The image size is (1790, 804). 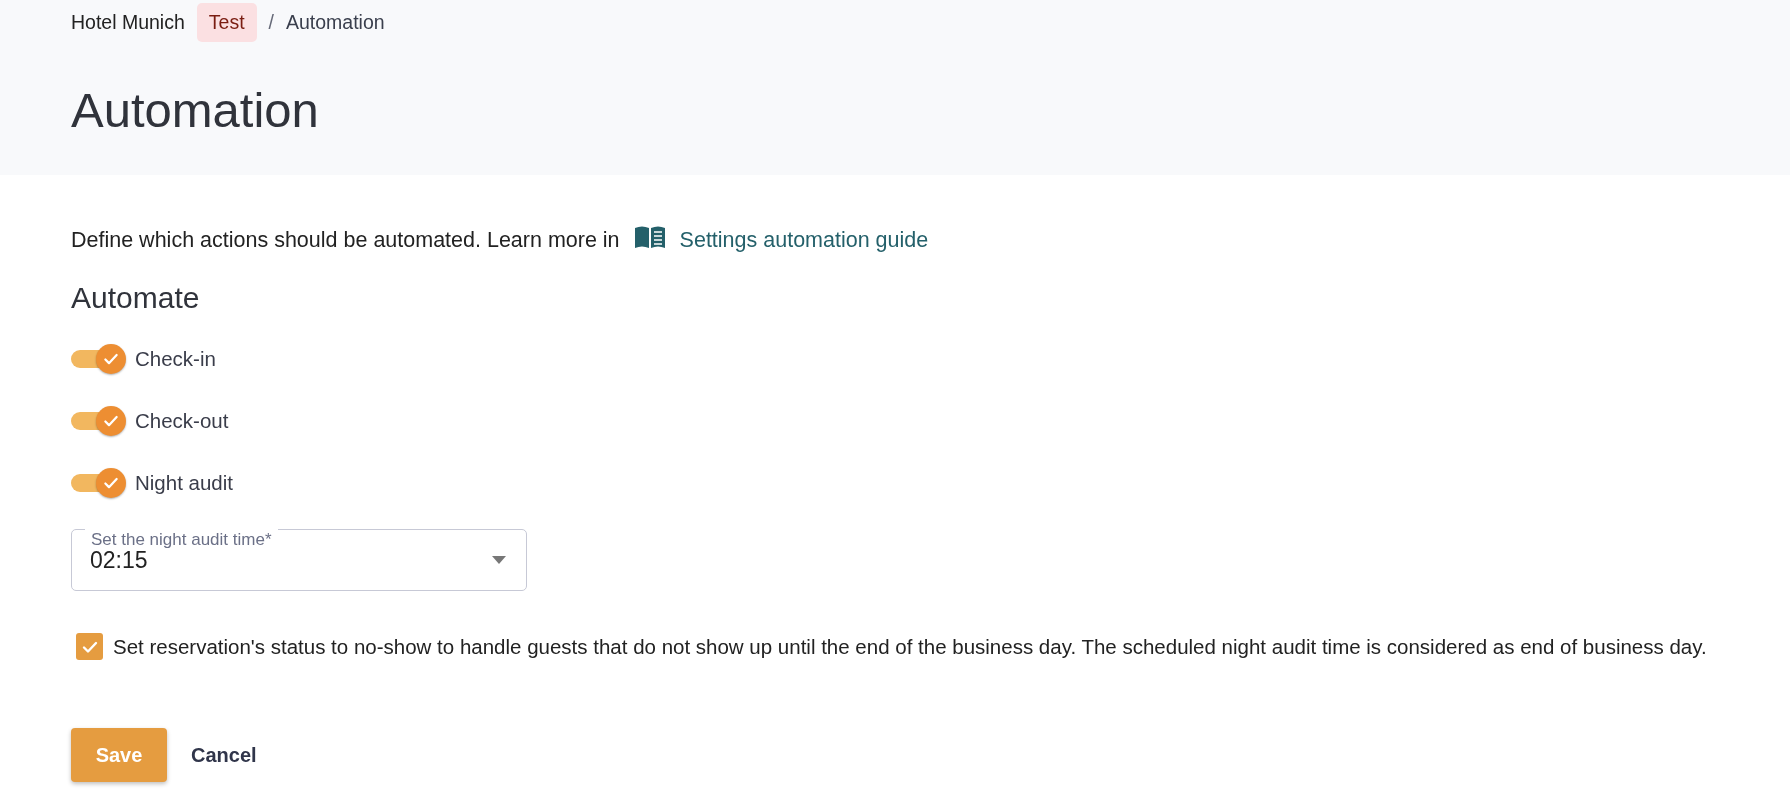 I want to click on book-icon, so click(x=649, y=237).